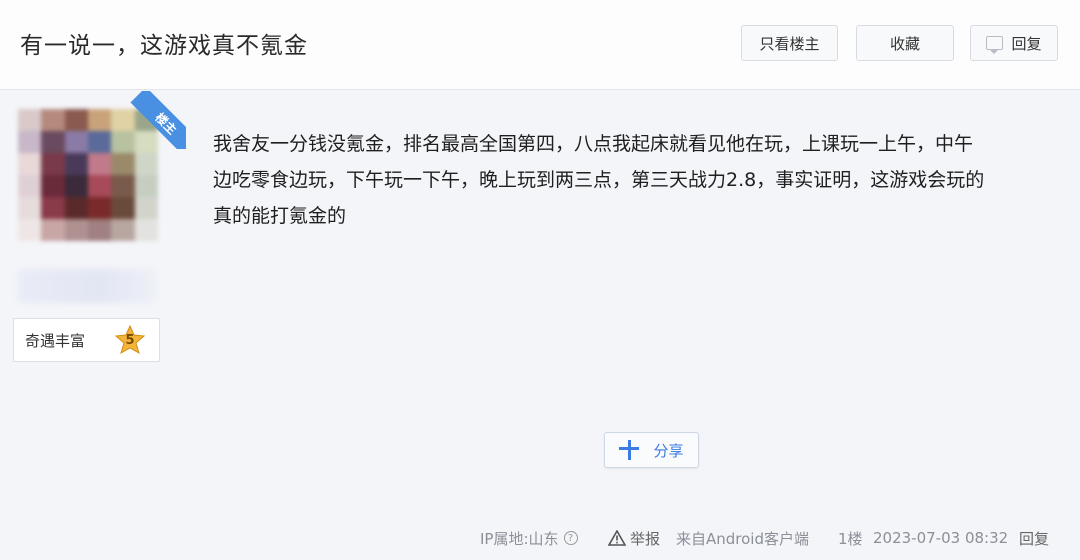  What do you see at coordinates (87, 286) in the screenshot?
I see `username` at bounding box center [87, 286].